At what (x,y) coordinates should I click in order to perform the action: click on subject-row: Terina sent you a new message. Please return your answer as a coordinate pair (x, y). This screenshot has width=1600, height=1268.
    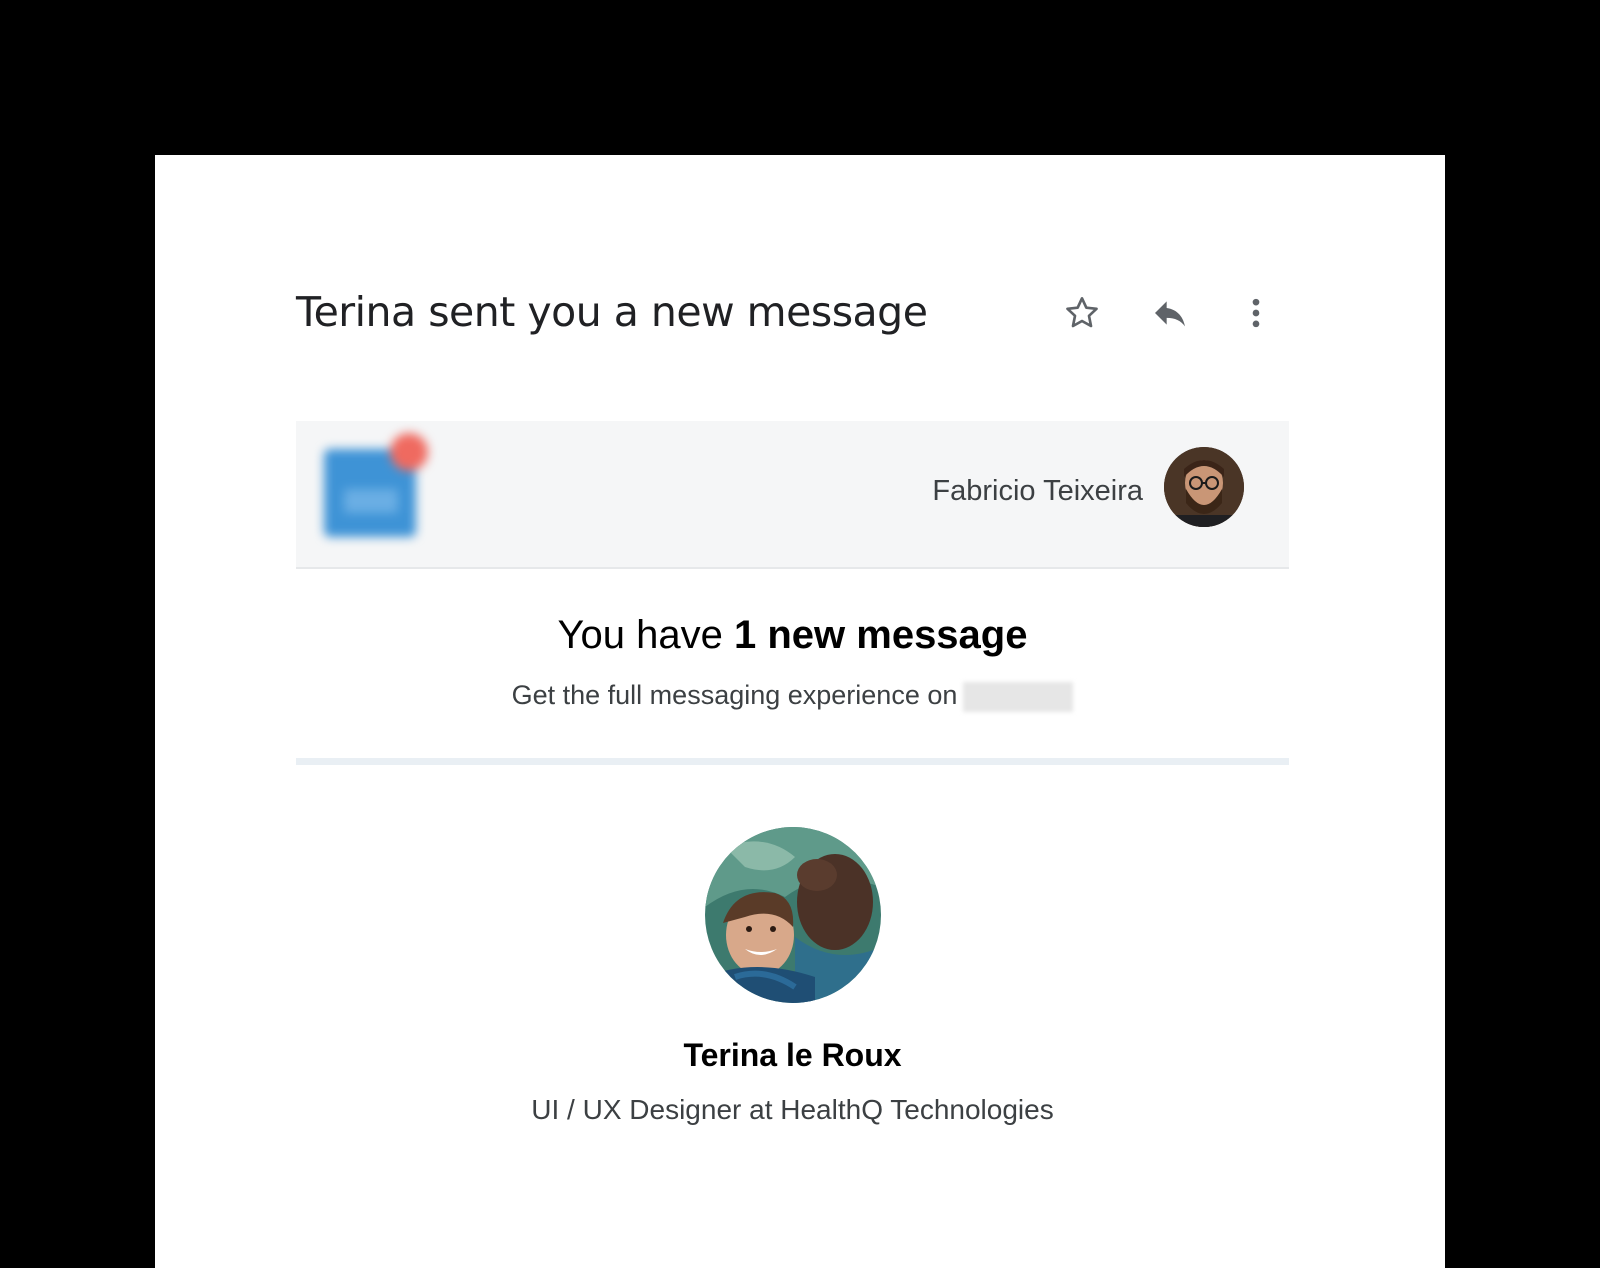
    Looking at the image, I should click on (793, 312).